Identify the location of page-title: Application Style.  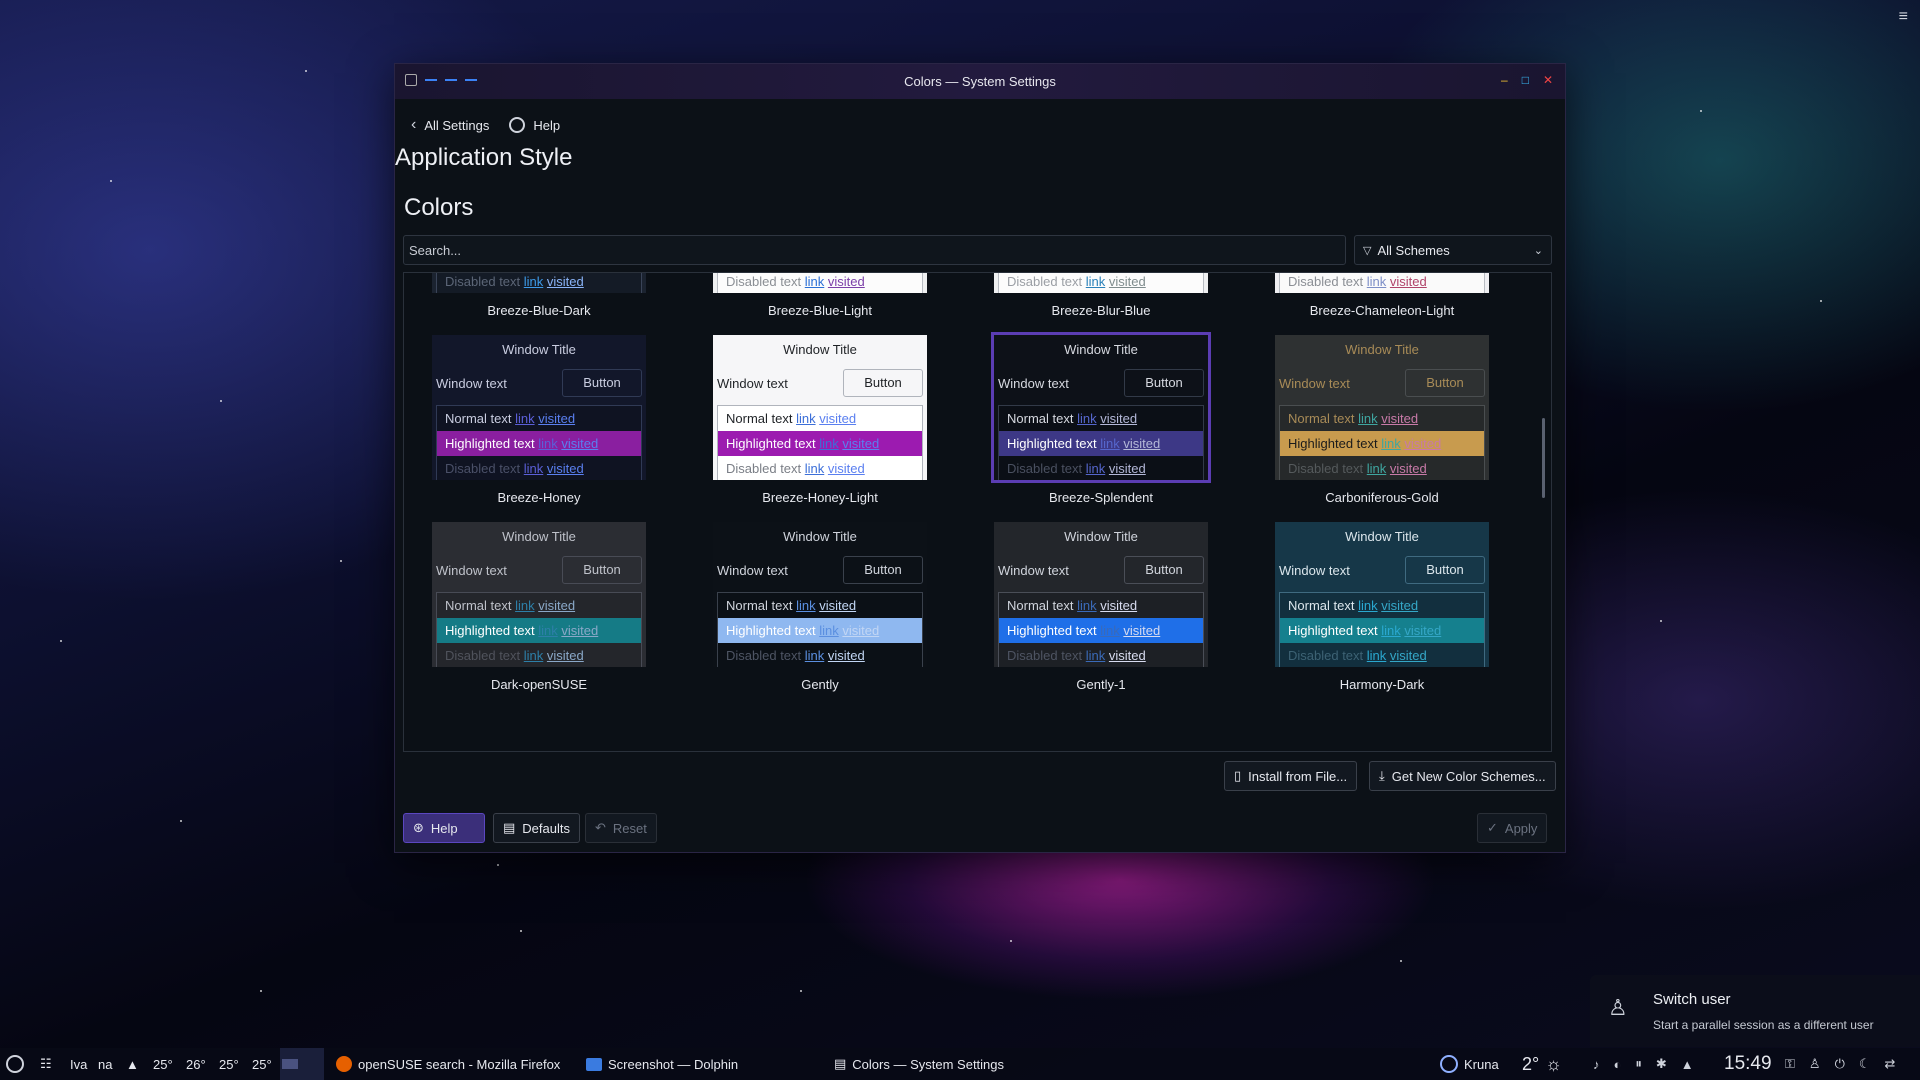
(484, 157).